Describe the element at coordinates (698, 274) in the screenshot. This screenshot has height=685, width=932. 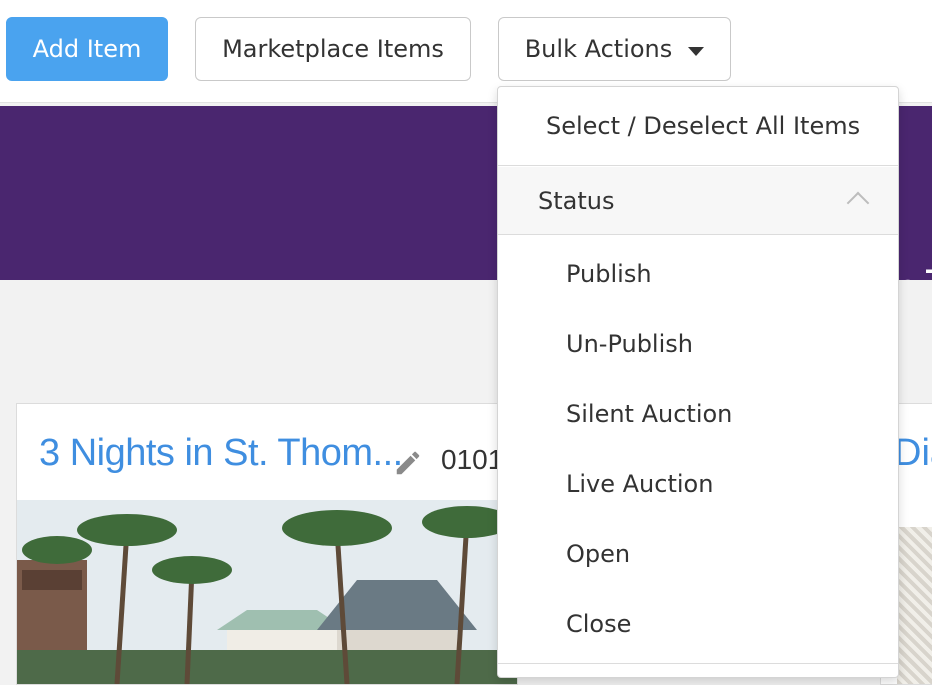
I see `menu-item-publish: Publish` at that location.